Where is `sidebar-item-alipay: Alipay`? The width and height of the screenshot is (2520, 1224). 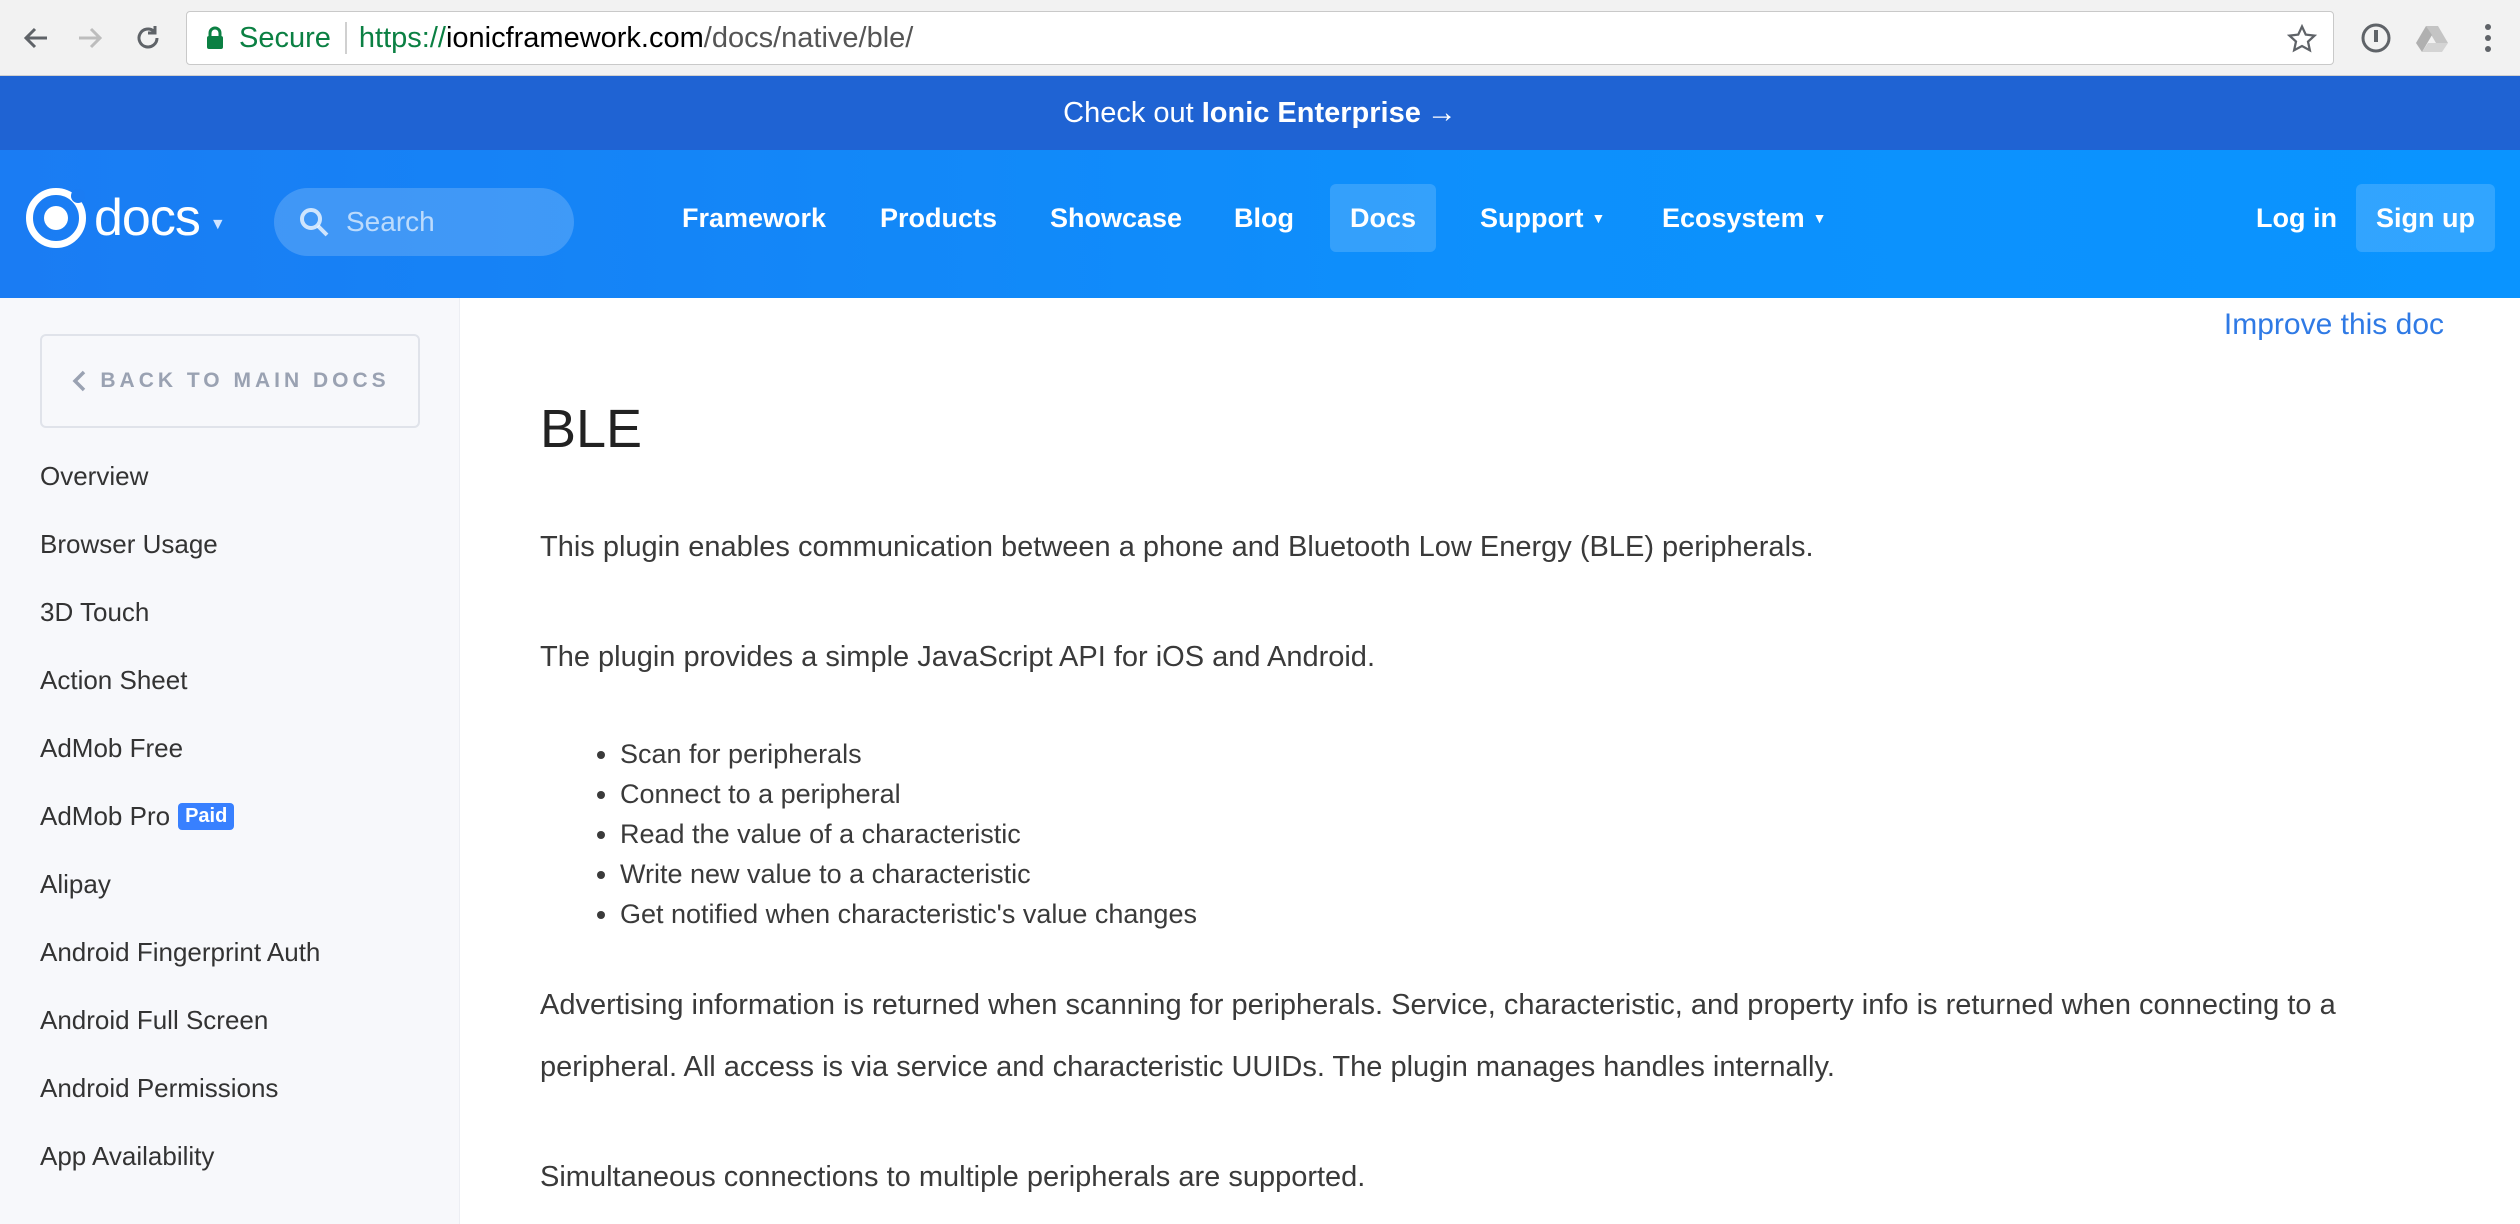 sidebar-item-alipay: Alipay is located at coordinates (180, 884).